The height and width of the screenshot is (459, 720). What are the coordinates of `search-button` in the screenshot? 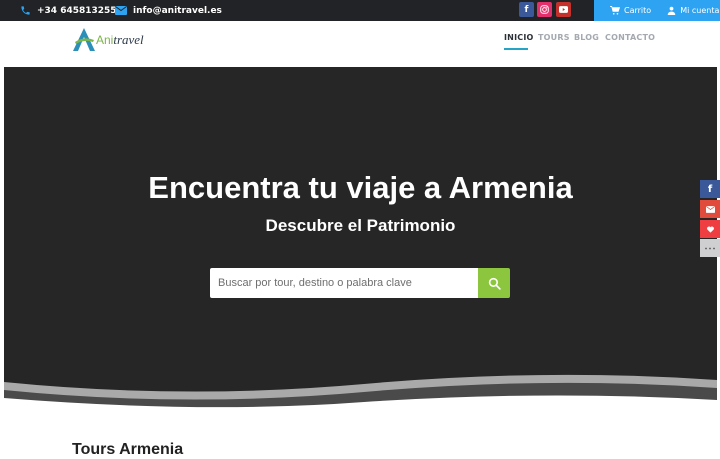 It's located at (494, 283).